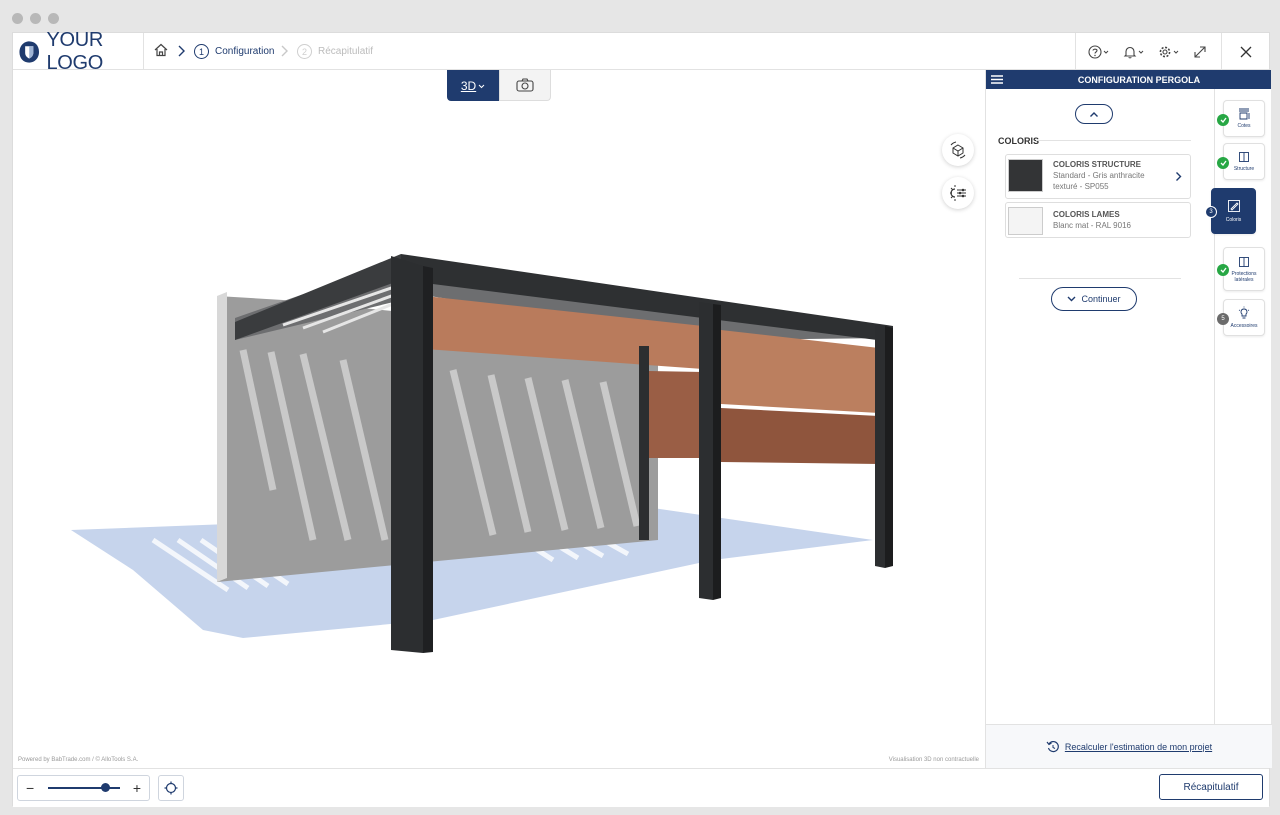 This screenshot has height=815, width=1280. I want to click on step-label: Accessoires, so click(1244, 326).